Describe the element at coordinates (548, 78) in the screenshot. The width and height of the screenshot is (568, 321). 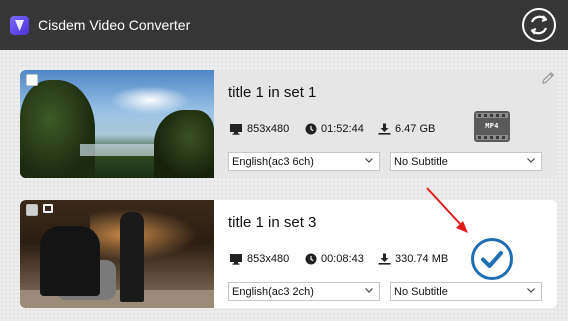
I see `edit-pencil-icon` at that location.